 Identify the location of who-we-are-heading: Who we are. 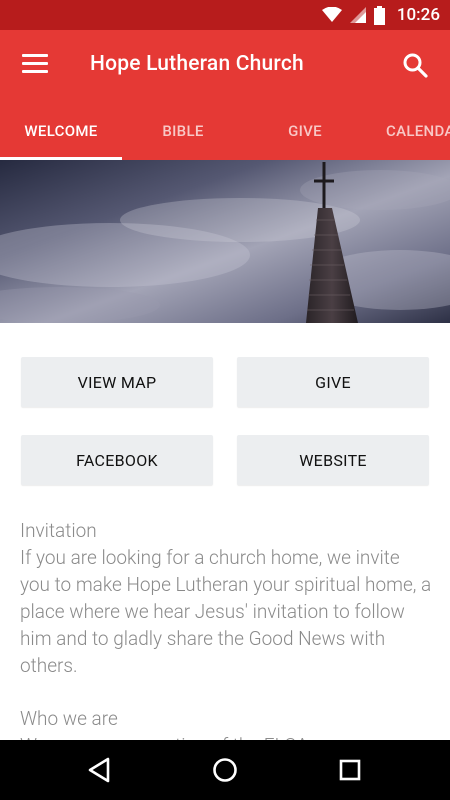
(69, 718).